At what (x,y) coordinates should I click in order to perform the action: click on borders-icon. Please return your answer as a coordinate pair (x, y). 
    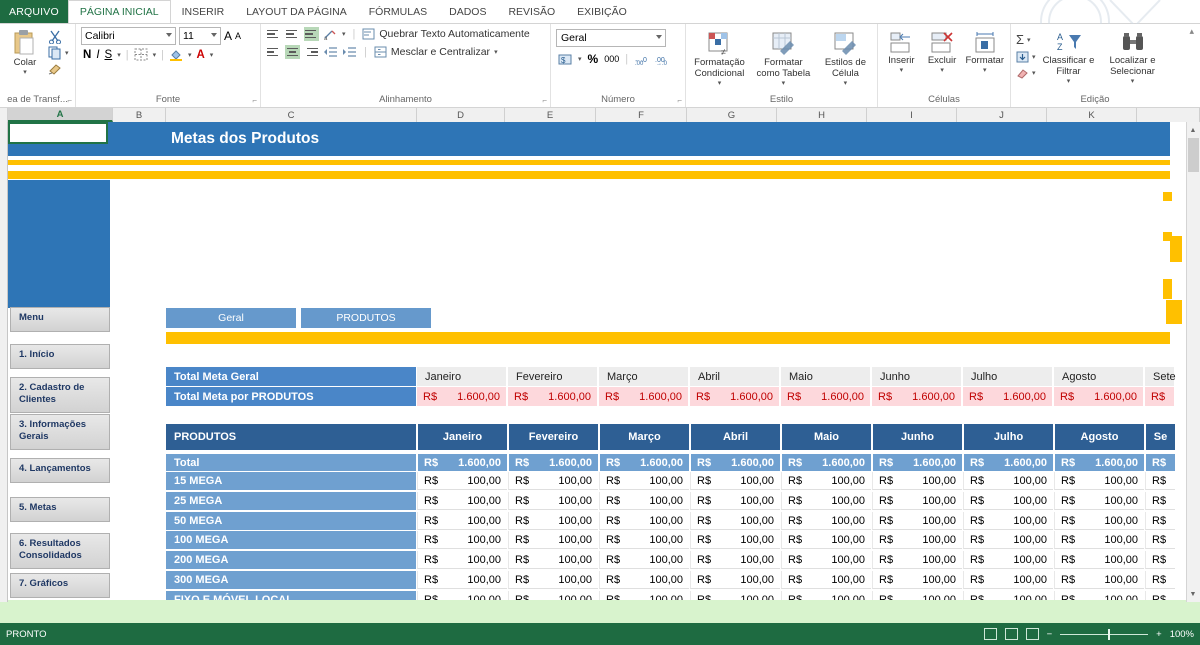
    Looking at the image, I should click on (141, 54).